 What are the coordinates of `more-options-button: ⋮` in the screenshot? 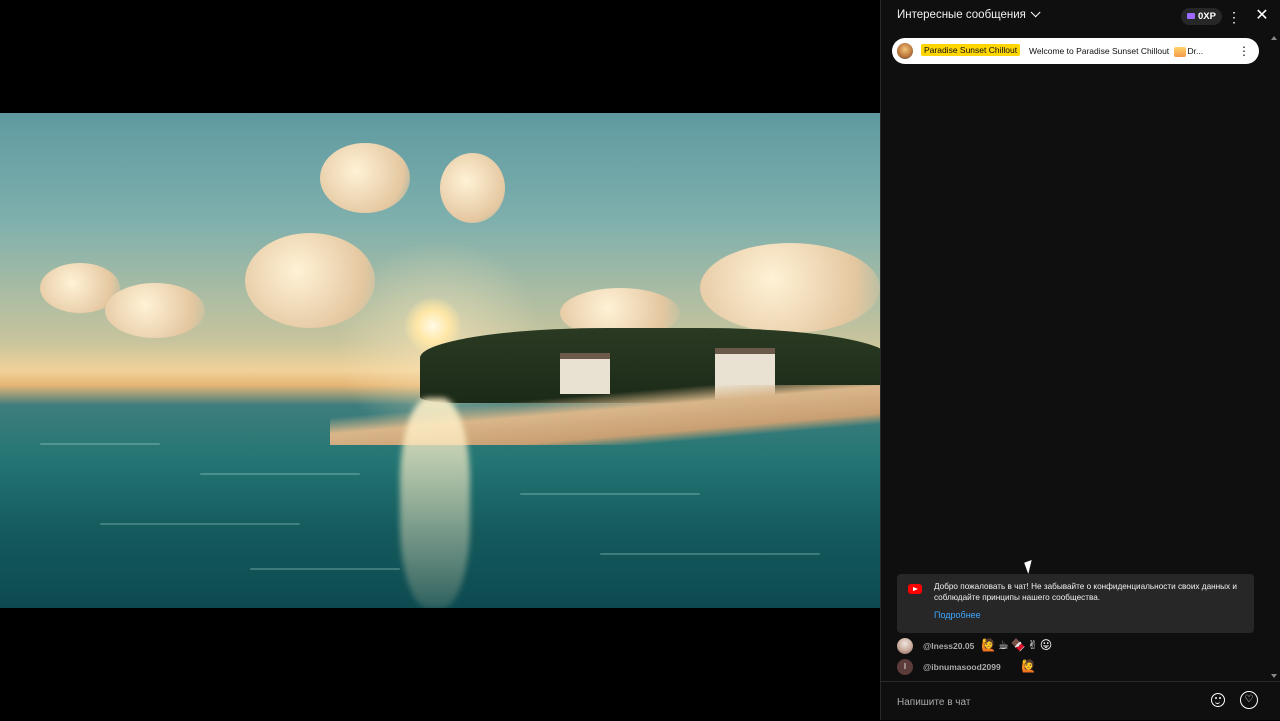 It's located at (1234, 17).